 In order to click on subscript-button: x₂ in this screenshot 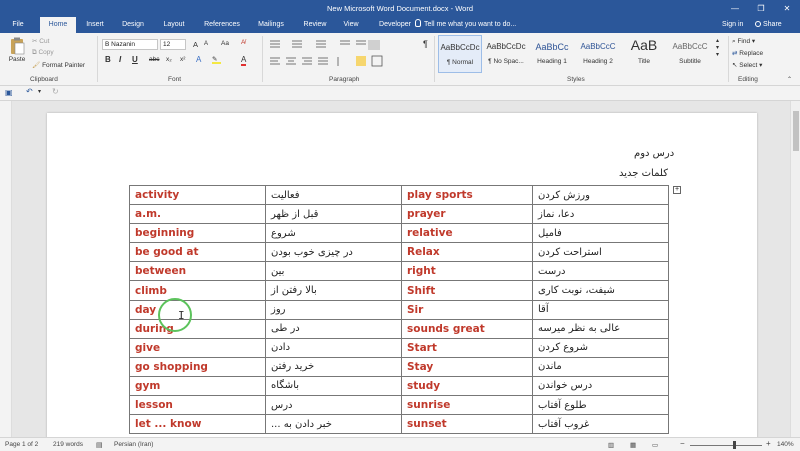, I will do `click(169, 59)`.